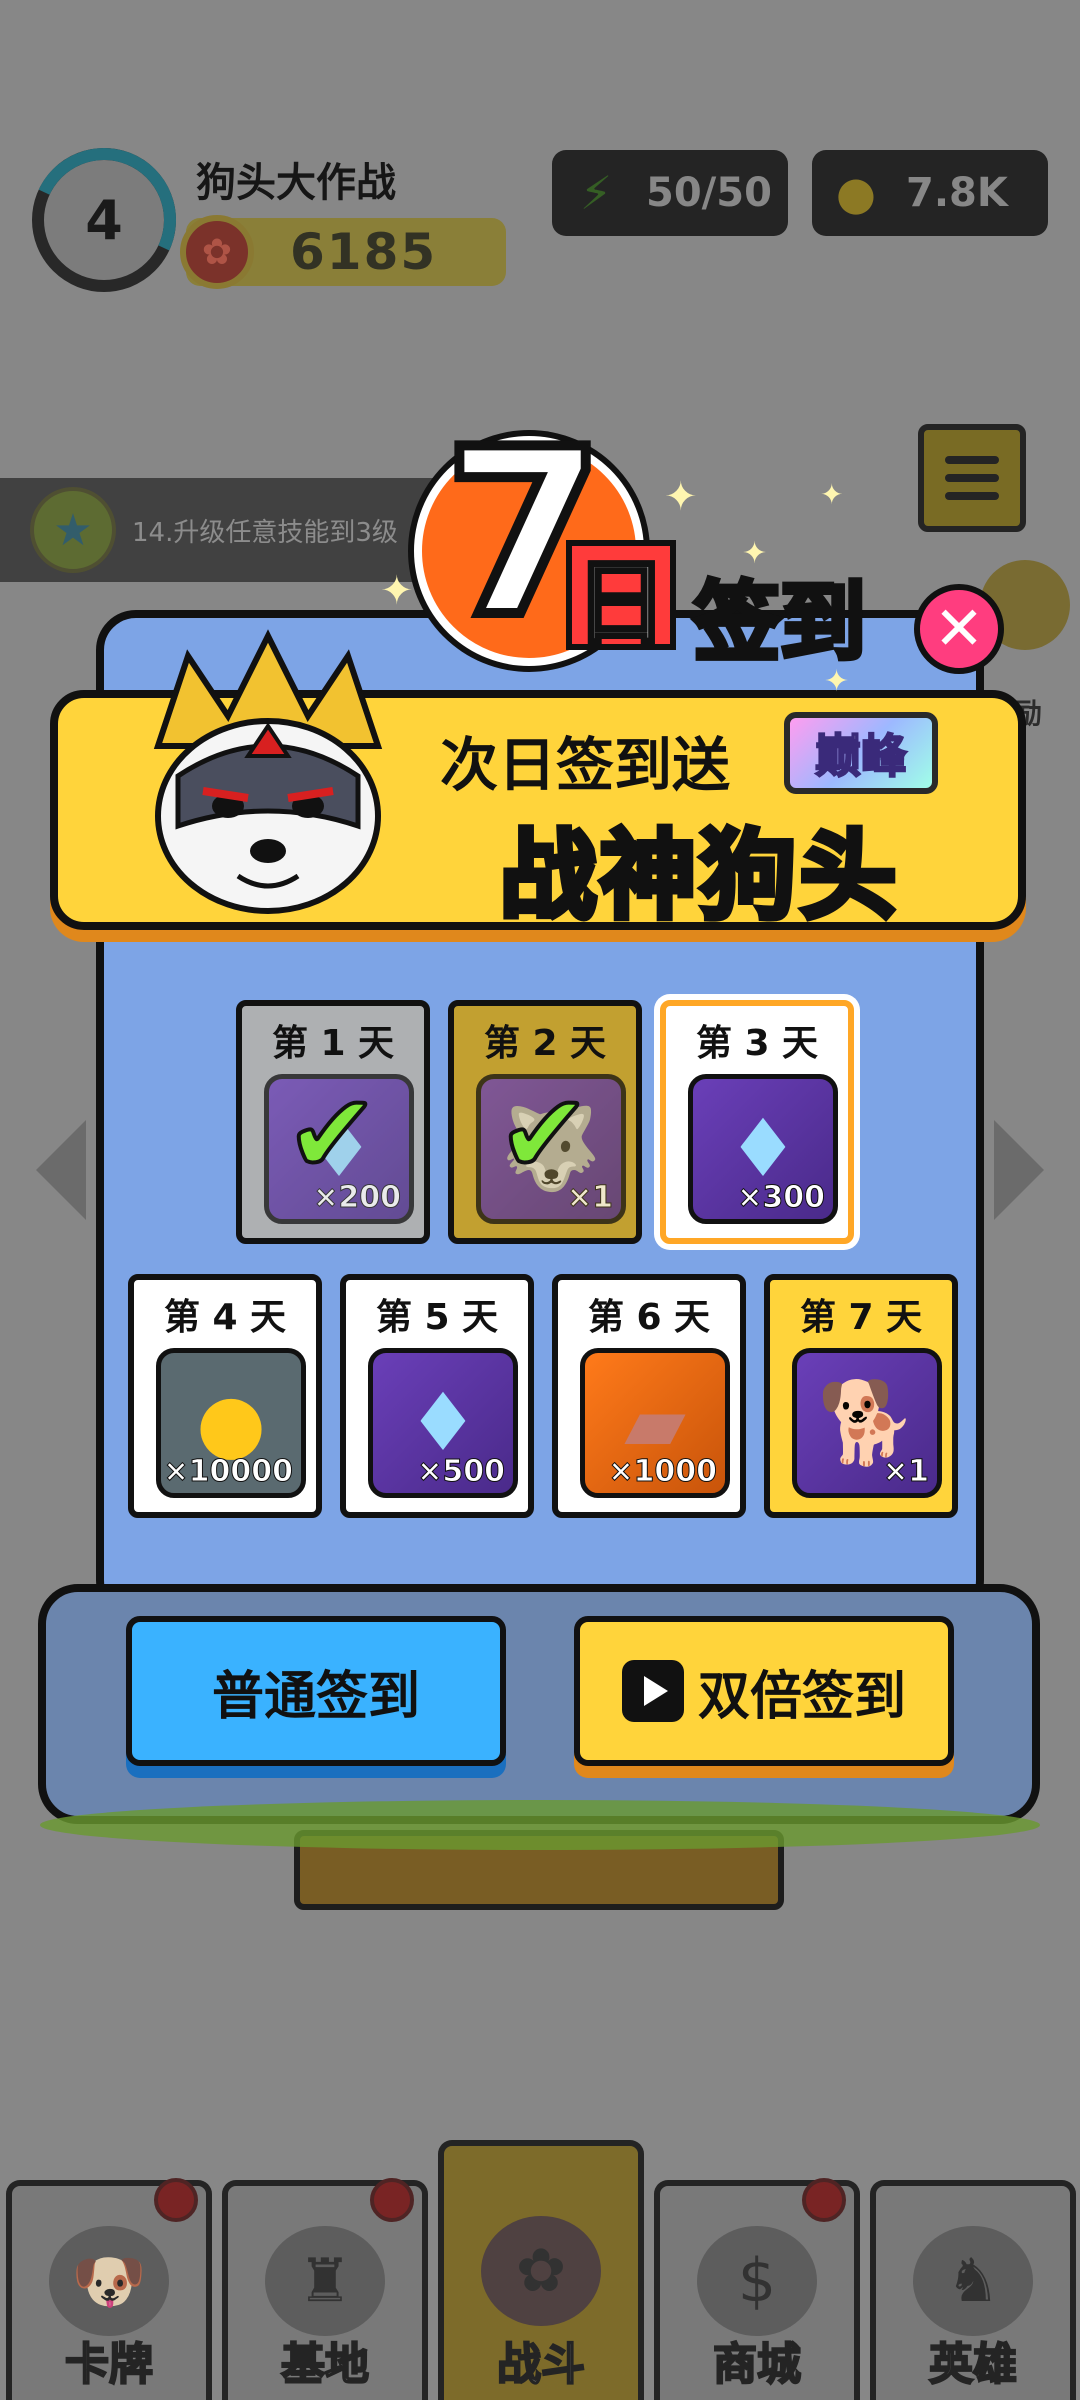  I want to click on day-card-4: 第 4 天 ● ×10000, so click(225, 1396).